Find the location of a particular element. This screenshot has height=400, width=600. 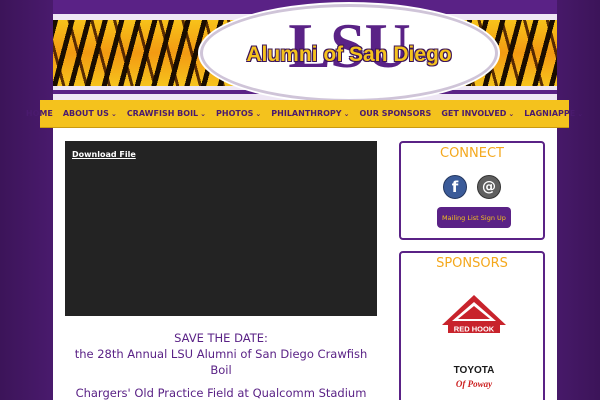

logo-alumni-text: Alumni of San Diego is located at coordinates (349, 54).